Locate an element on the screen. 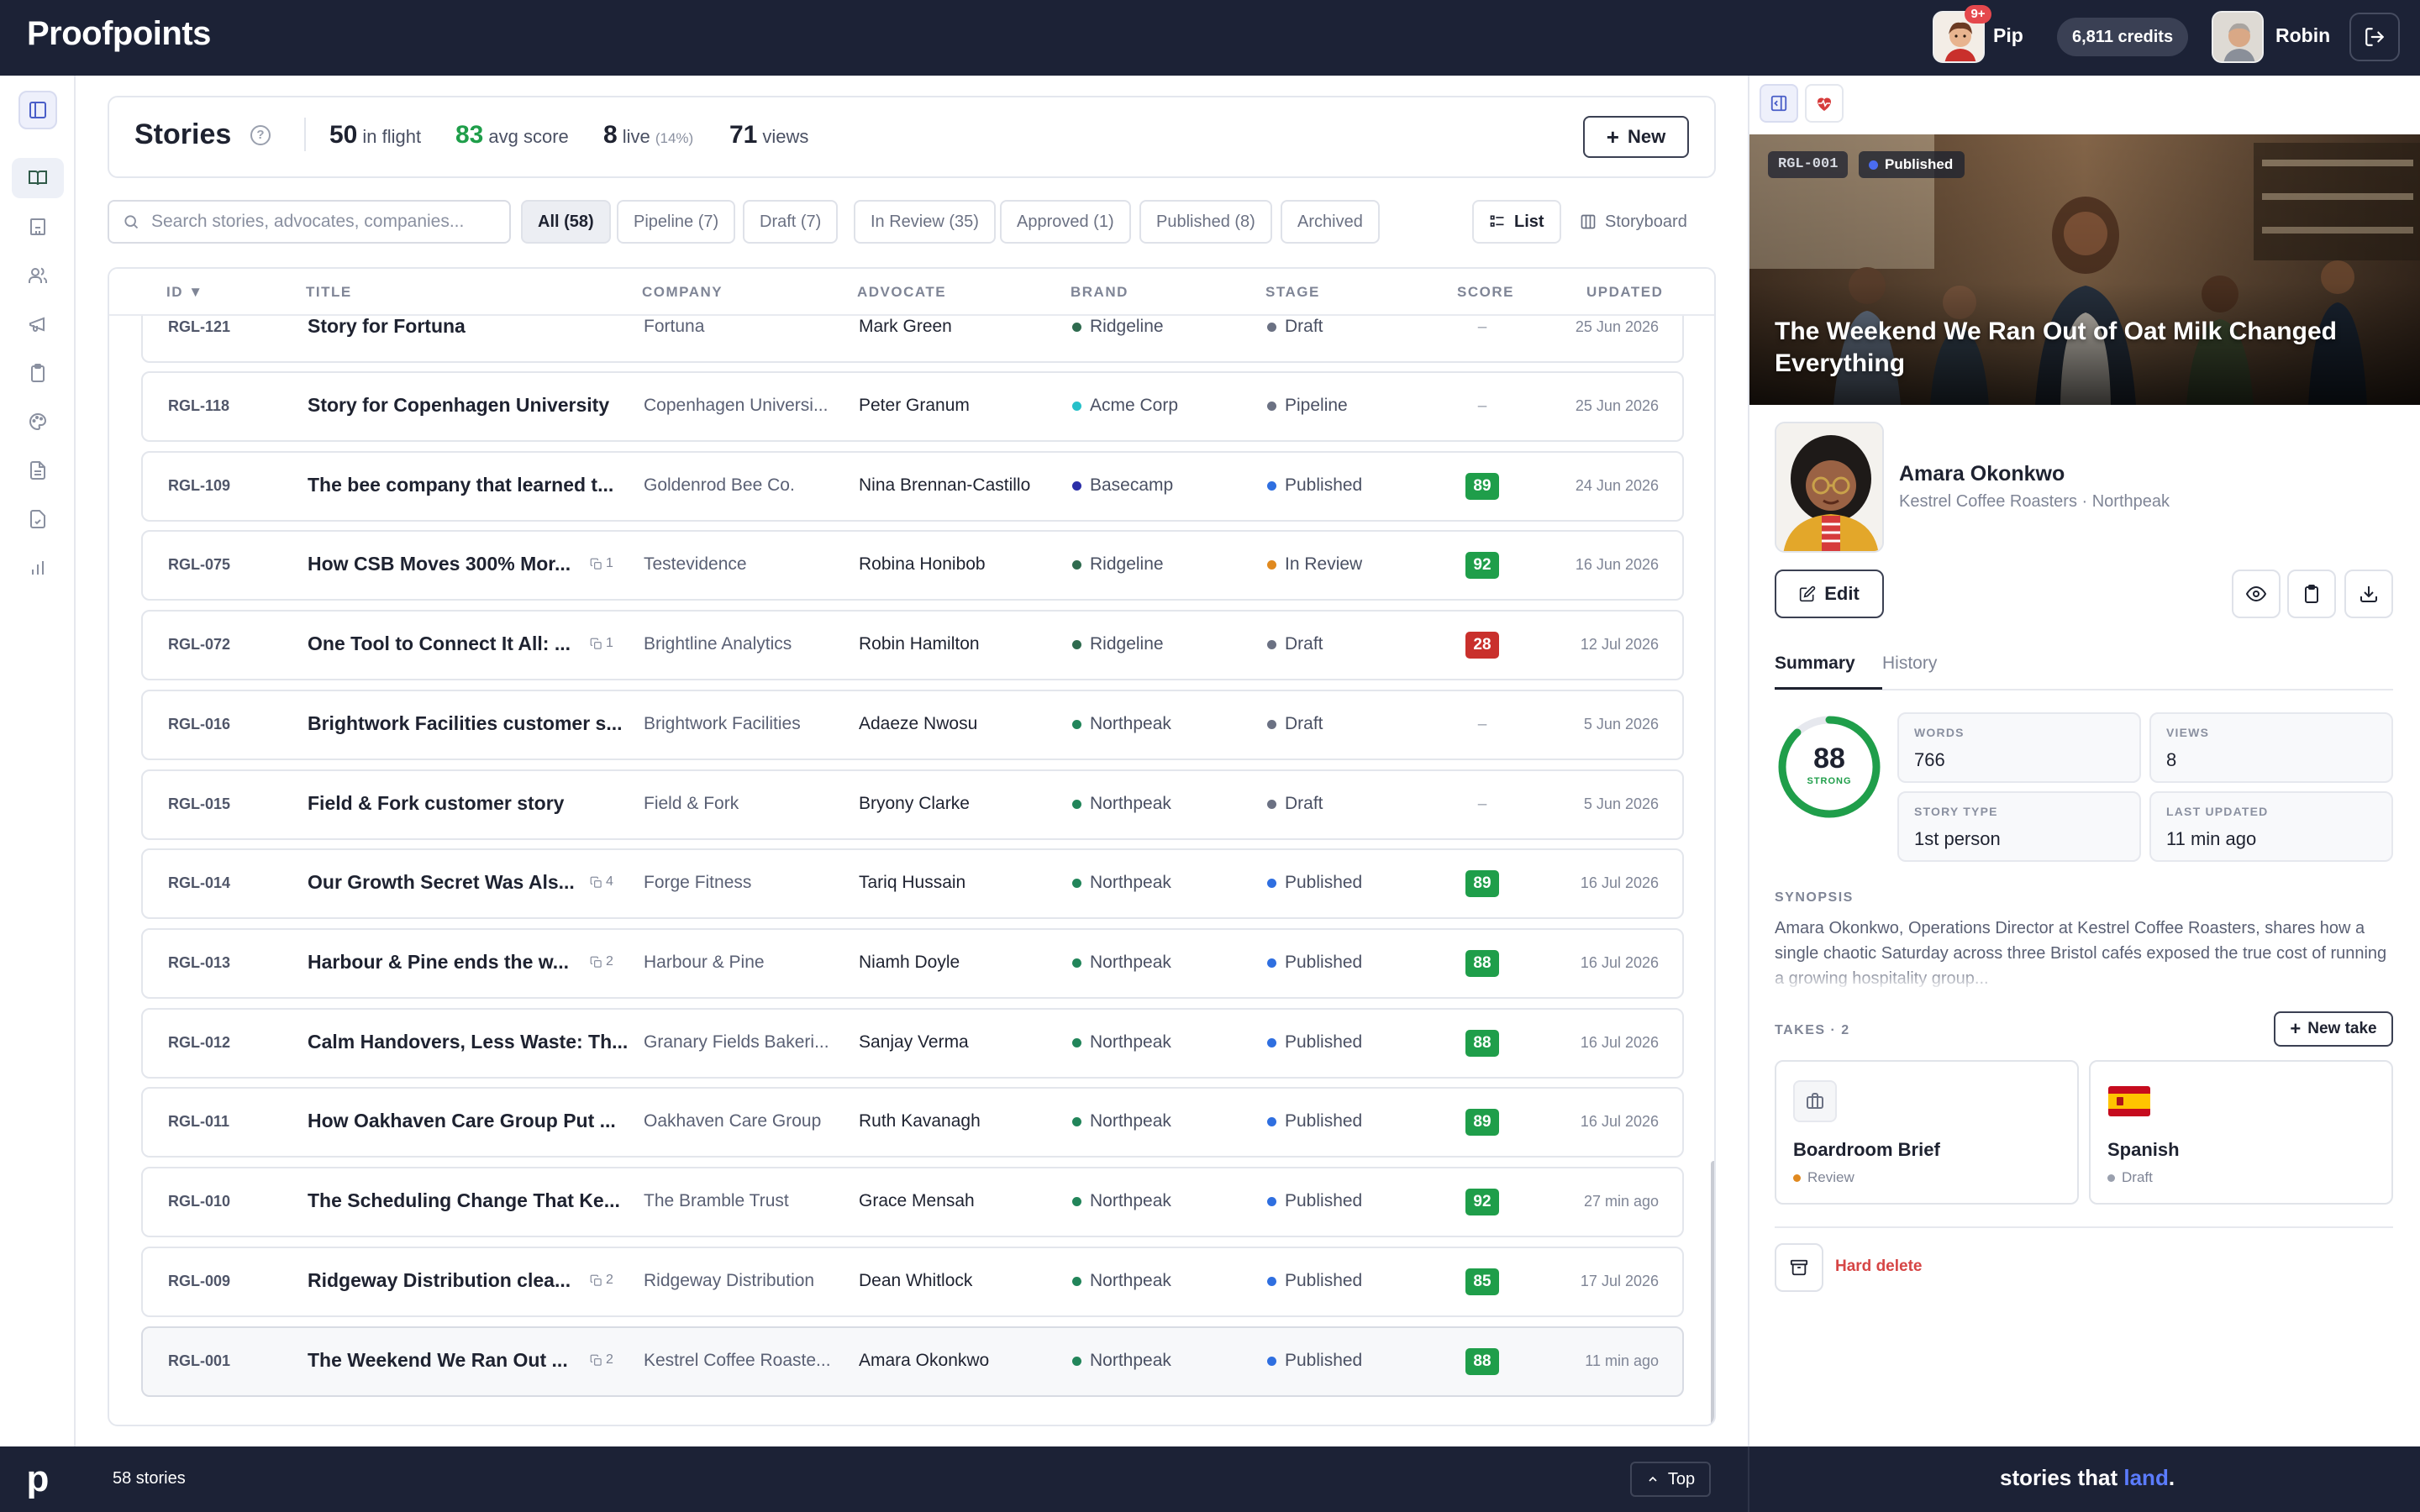 The image size is (2420, 1512). app-logo: Proofpoints is located at coordinates (119, 34).